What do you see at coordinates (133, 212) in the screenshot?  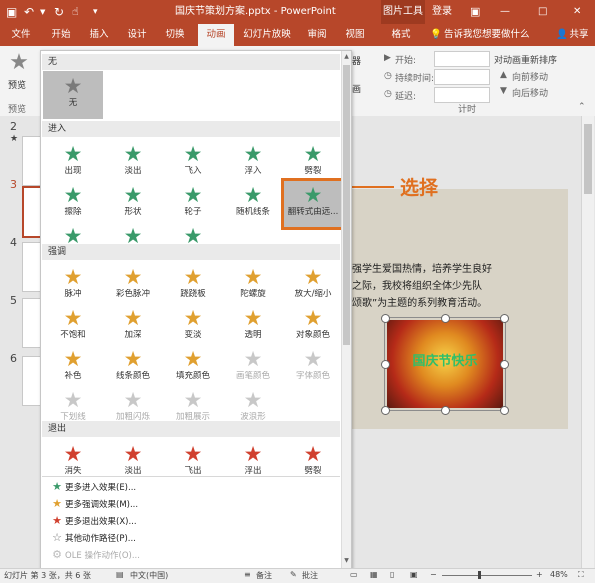 I see `animation-label: 形状` at bounding box center [133, 212].